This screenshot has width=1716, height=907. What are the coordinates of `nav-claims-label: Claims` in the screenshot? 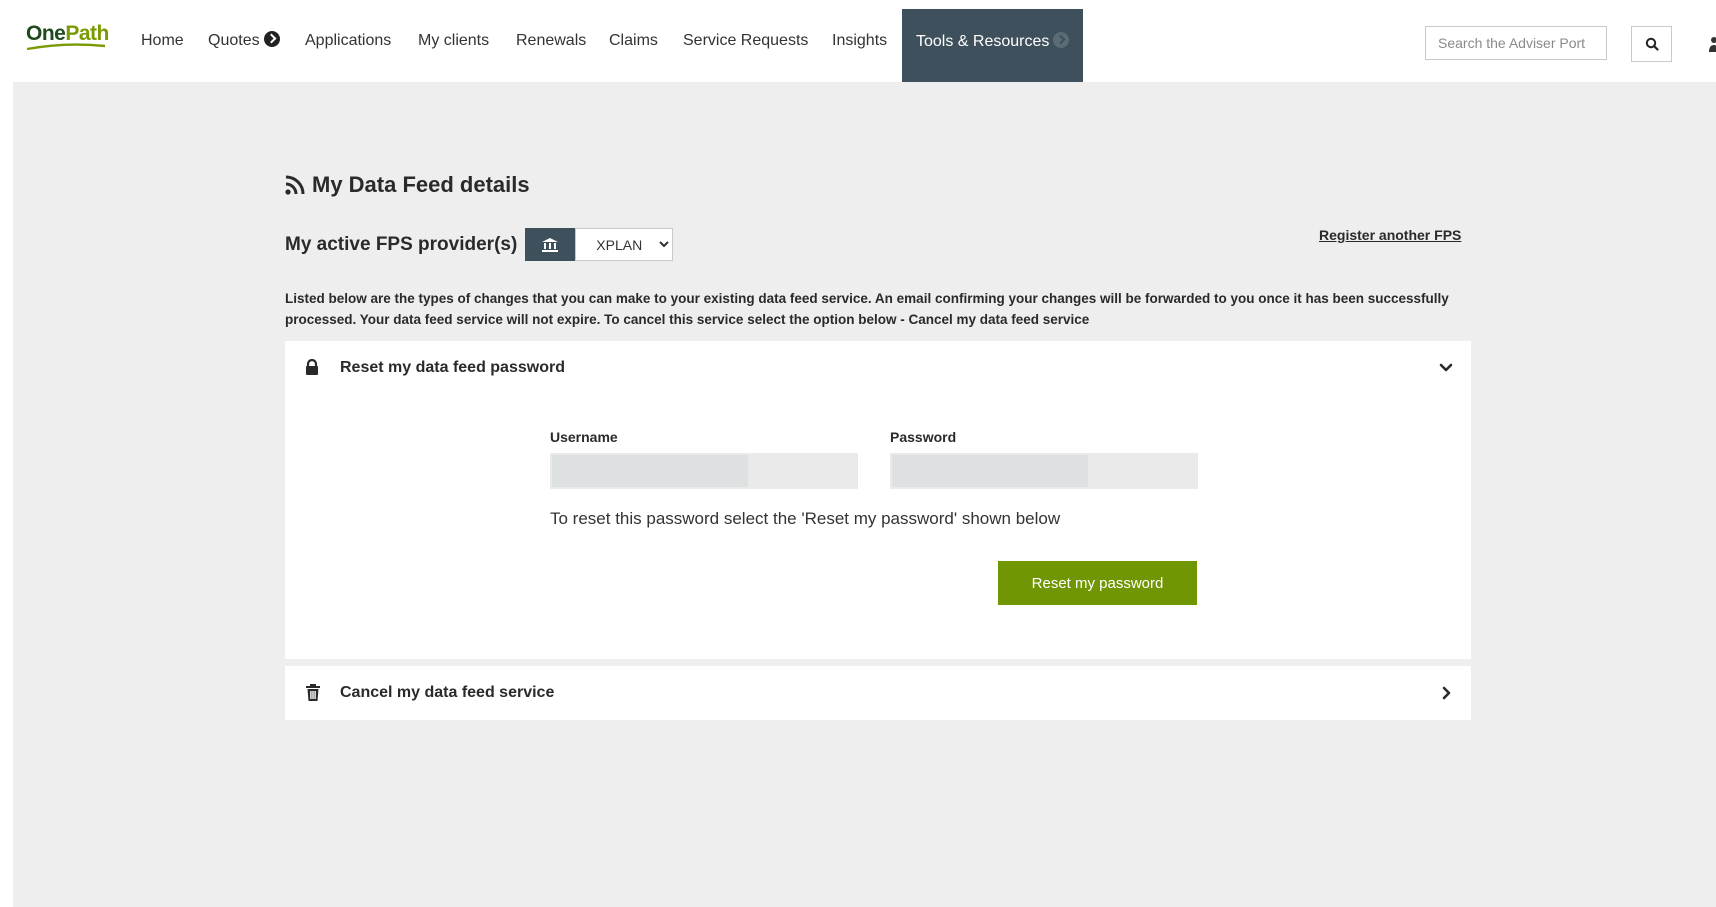 It's located at (633, 40).